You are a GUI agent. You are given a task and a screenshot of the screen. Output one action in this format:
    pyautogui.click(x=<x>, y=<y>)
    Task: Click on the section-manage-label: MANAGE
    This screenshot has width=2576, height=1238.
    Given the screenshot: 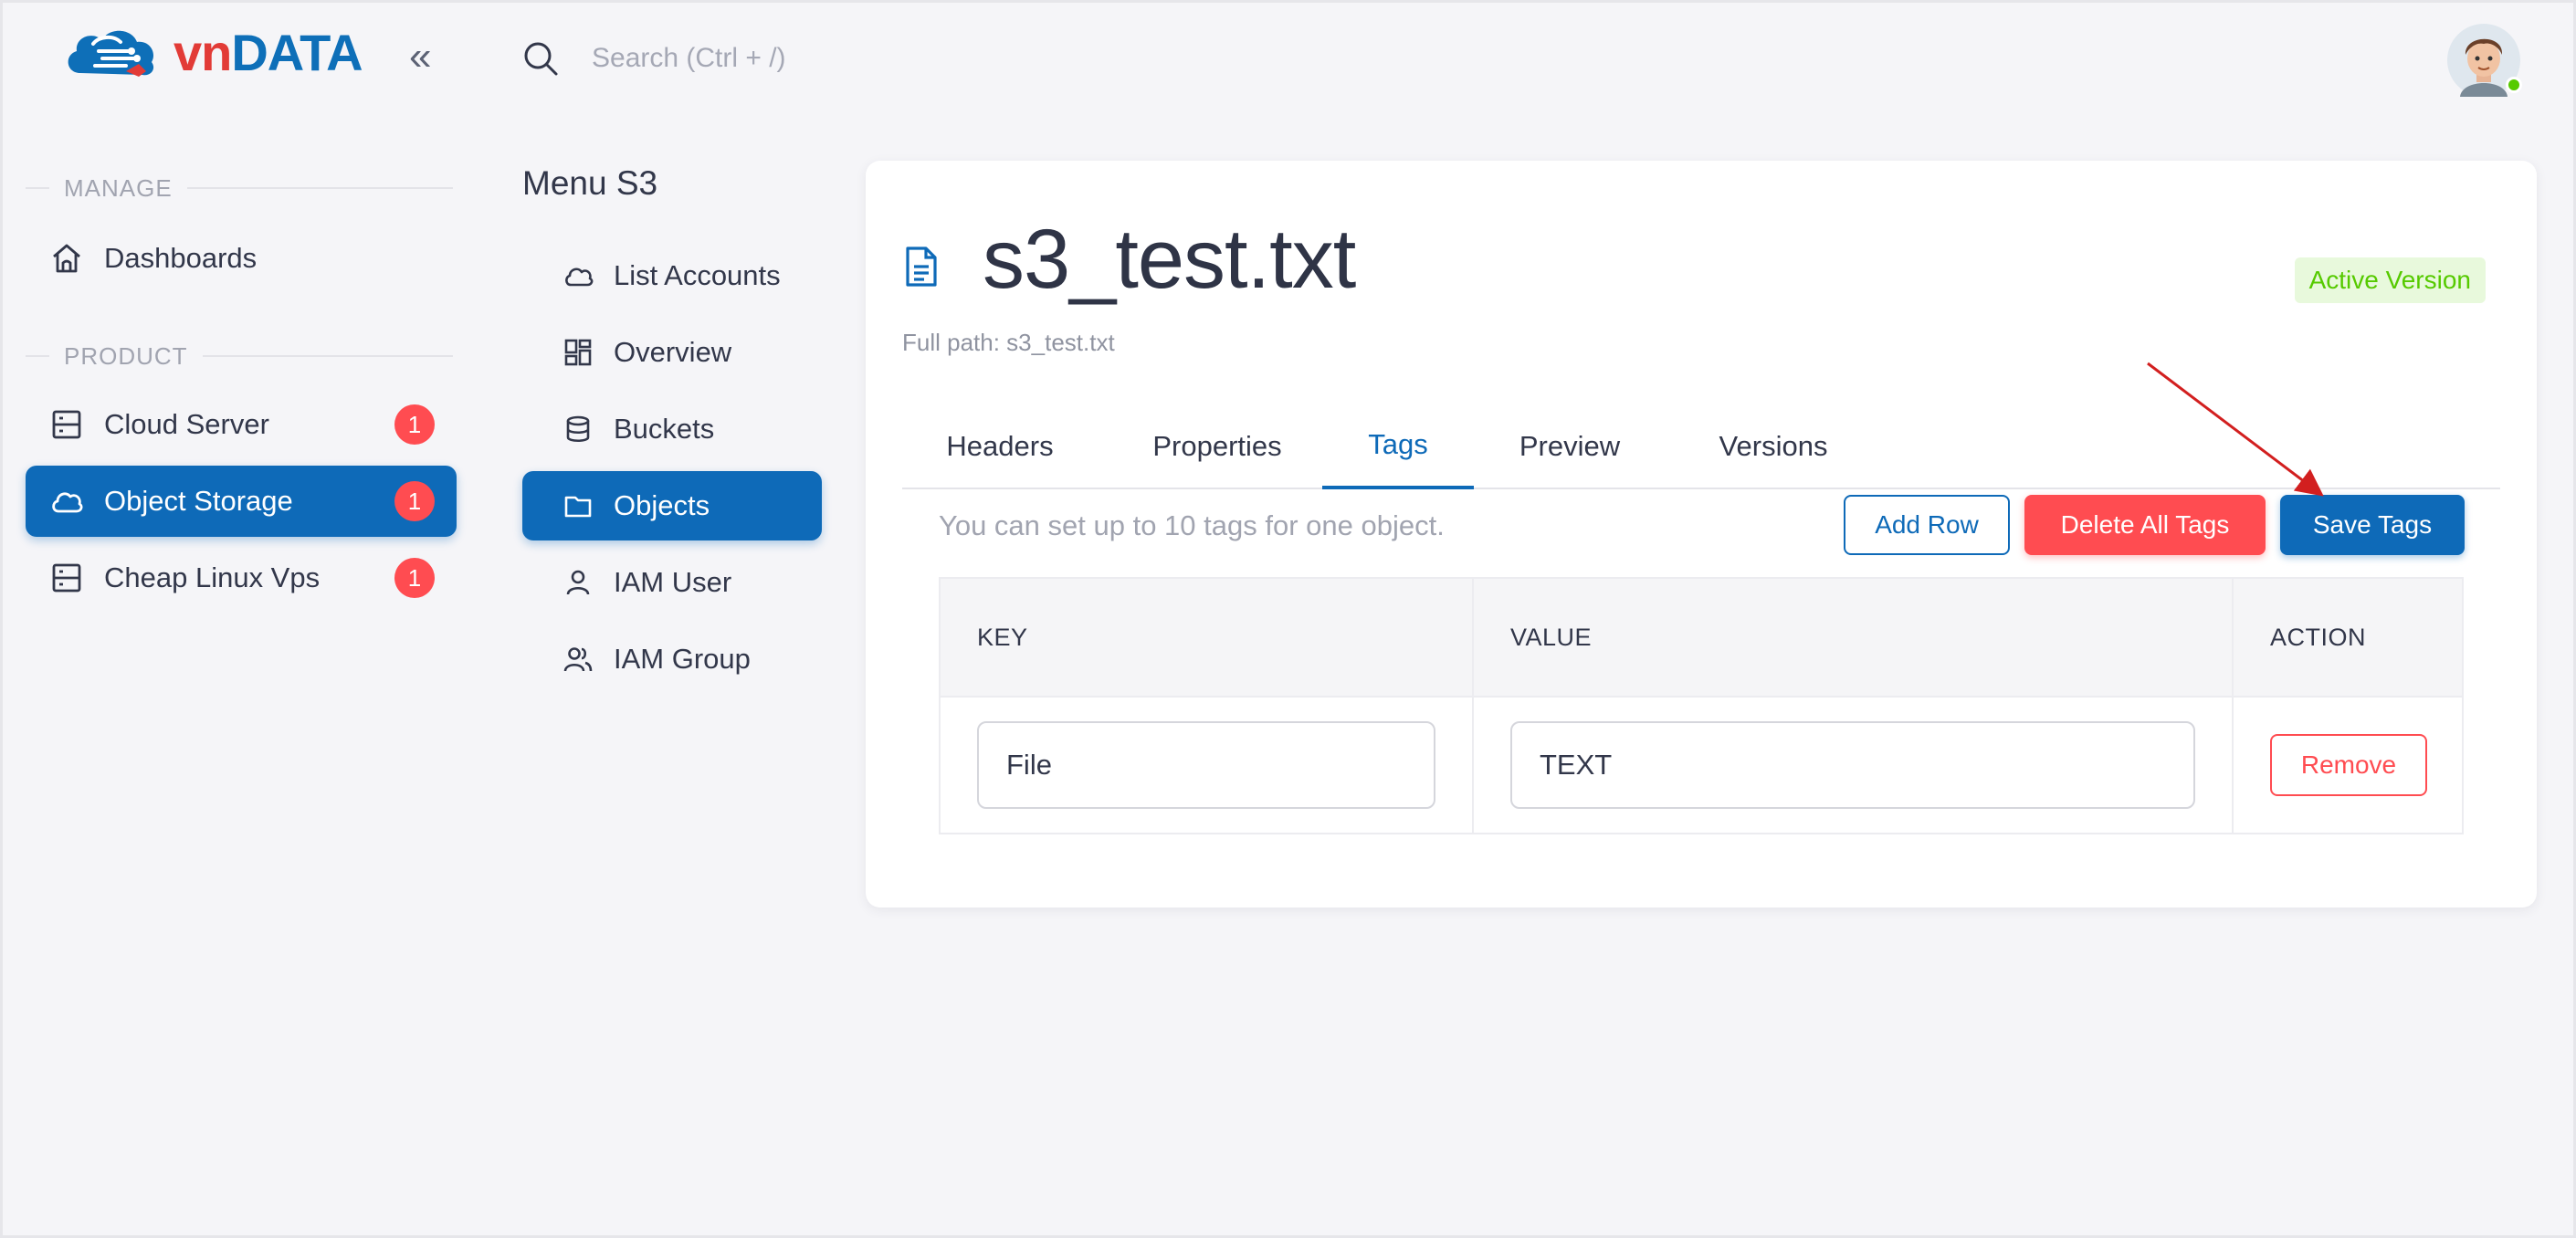 What is the action you would take?
    pyautogui.click(x=118, y=187)
    